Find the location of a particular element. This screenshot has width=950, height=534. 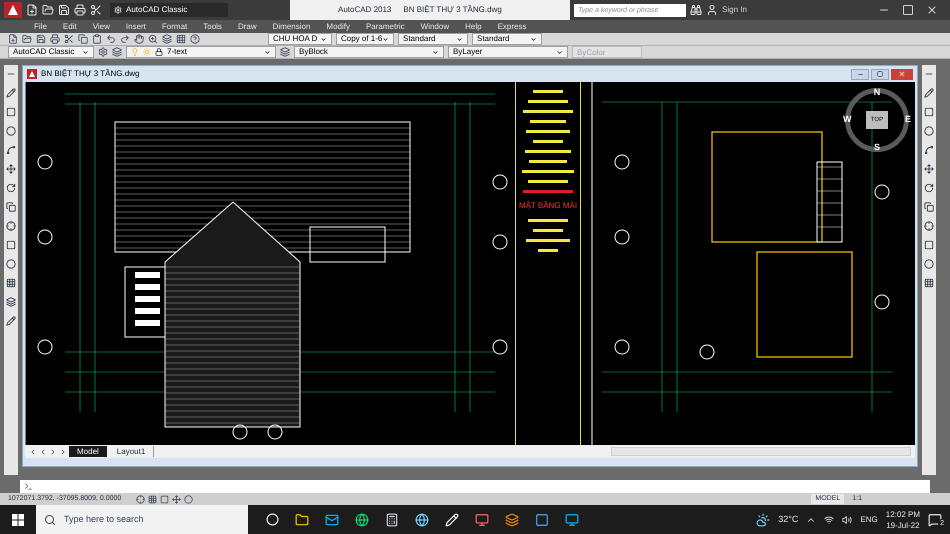

close-icon is located at coordinates (932, 10).